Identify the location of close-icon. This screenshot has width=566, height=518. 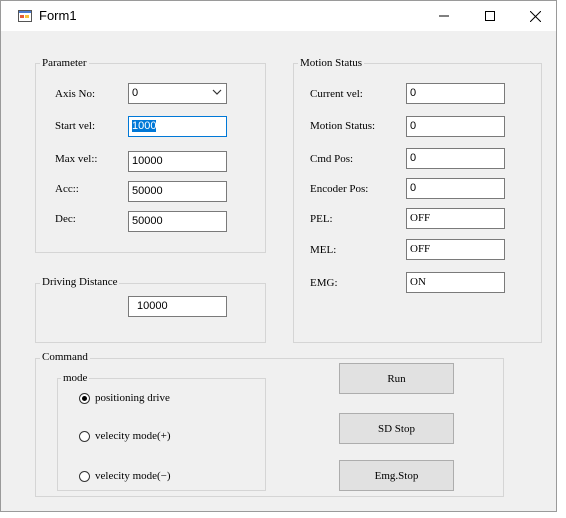
(535, 16).